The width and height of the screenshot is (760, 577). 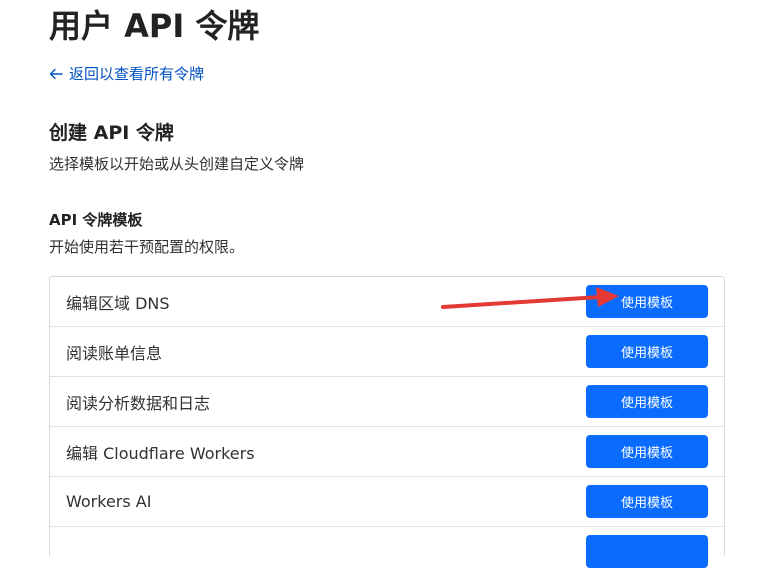 I want to click on template-row-workers-ai: Workers AI 使用模板, so click(x=387, y=502).